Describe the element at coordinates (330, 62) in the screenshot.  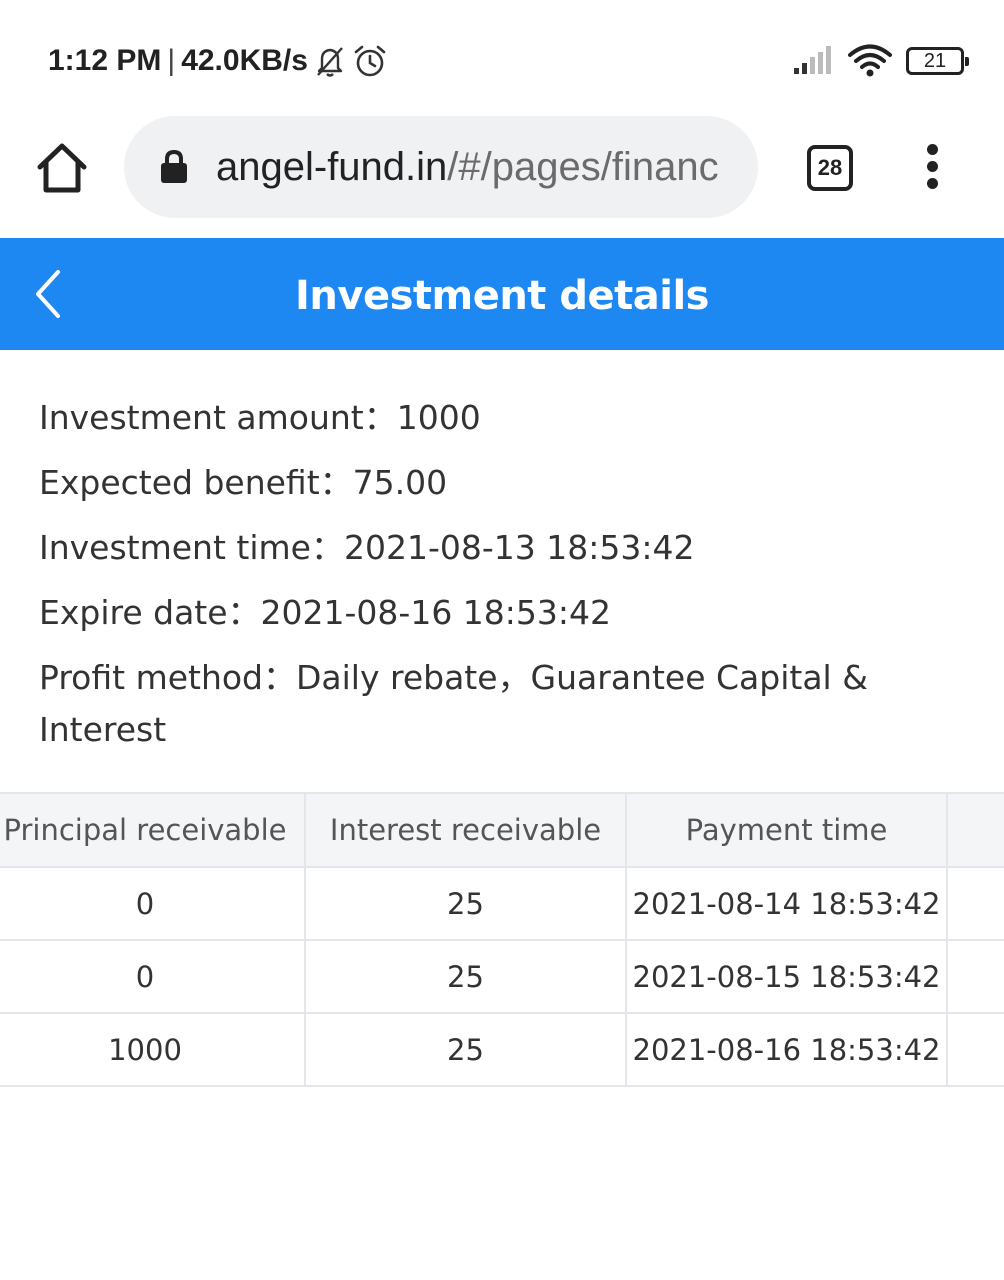
I see `bell-off-icon` at that location.